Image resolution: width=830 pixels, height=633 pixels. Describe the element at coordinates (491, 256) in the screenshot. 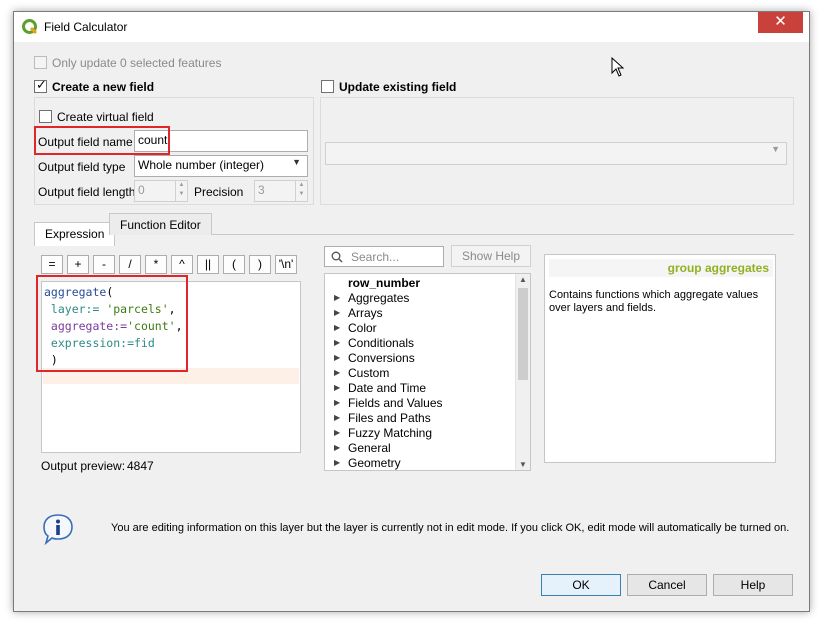

I see `show-help-button: Show Help` at that location.